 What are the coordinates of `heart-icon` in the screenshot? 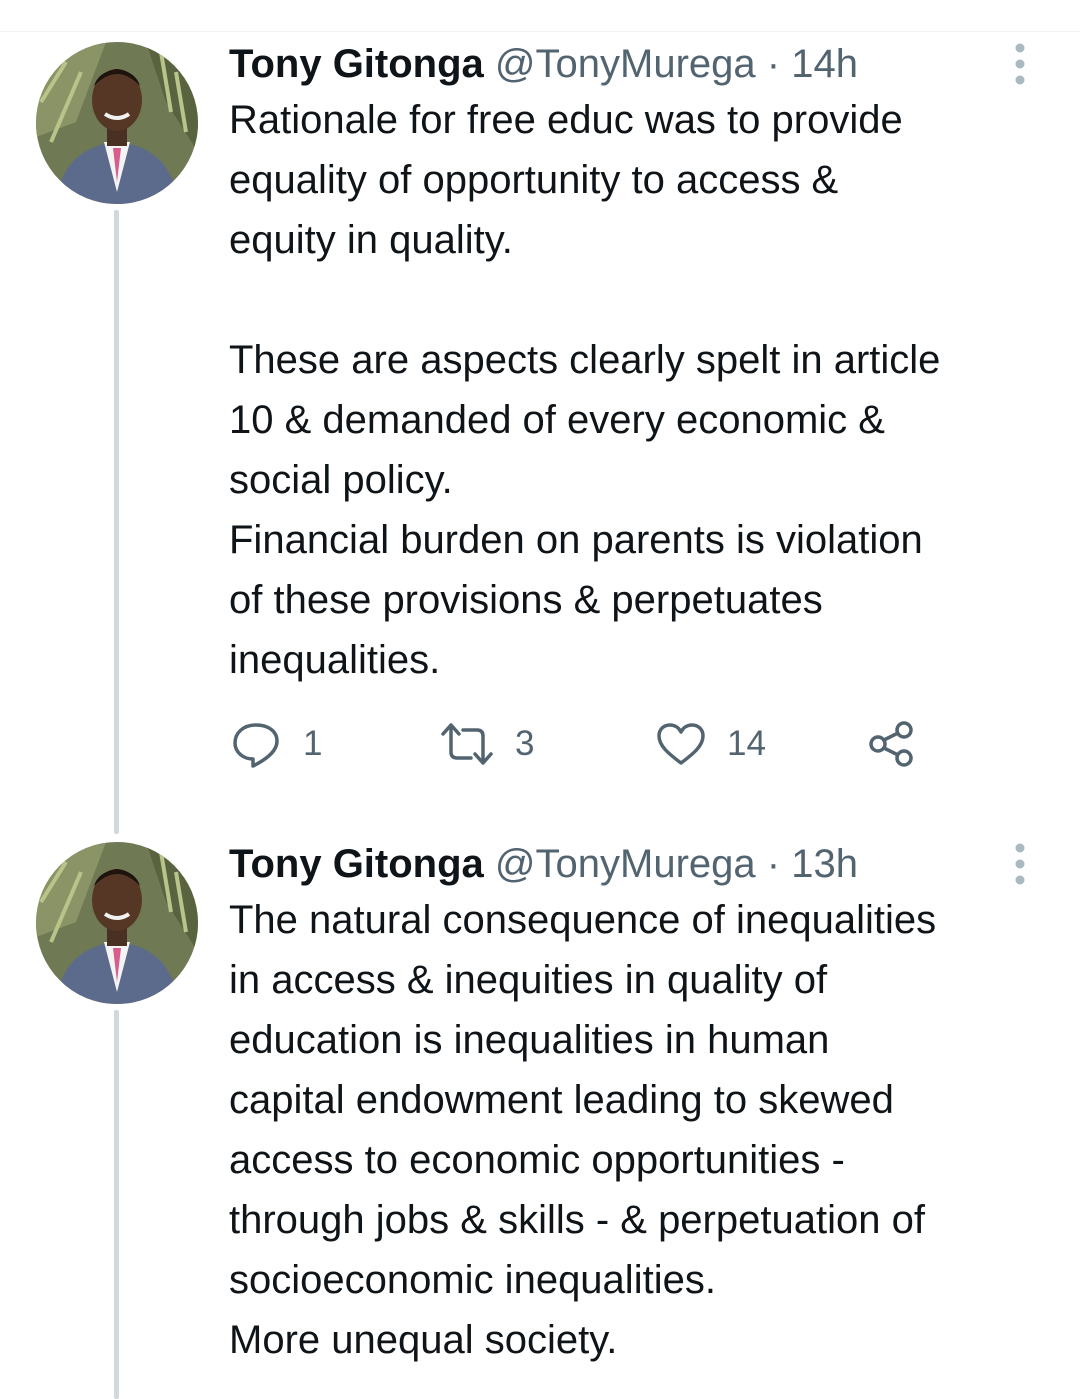 It's located at (681, 744).